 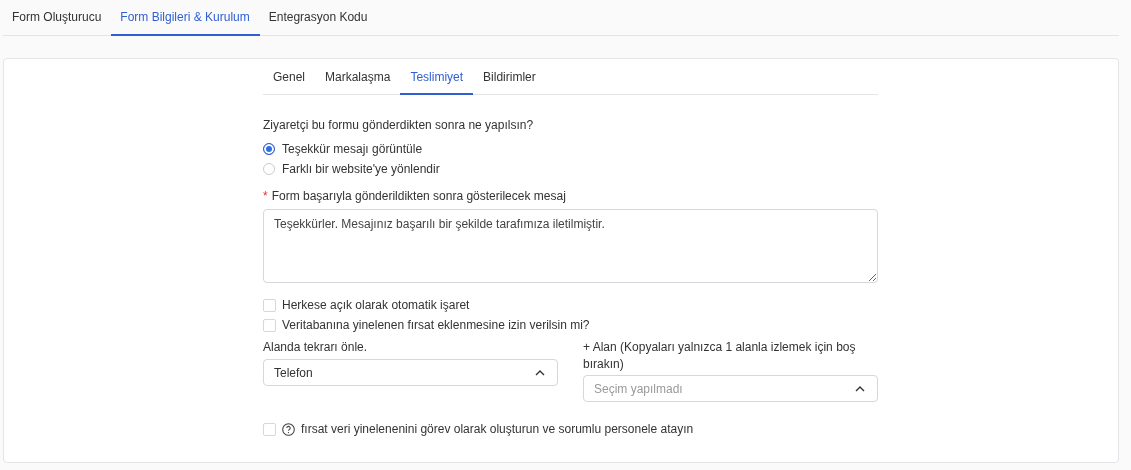 What do you see at coordinates (269, 149) in the screenshot?
I see `radio-button` at bounding box center [269, 149].